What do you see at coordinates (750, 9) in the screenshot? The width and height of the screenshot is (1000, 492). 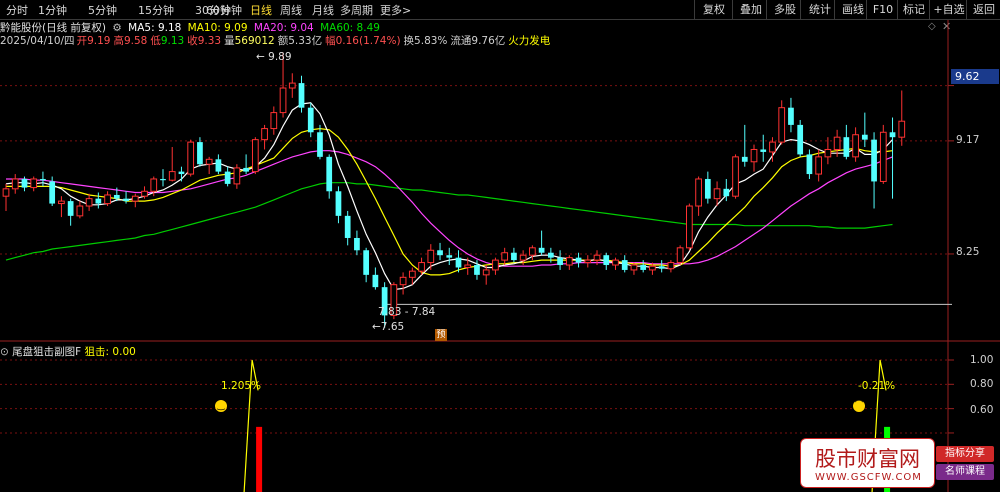 I see `overlay-button: 叠加` at bounding box center [750, 9].